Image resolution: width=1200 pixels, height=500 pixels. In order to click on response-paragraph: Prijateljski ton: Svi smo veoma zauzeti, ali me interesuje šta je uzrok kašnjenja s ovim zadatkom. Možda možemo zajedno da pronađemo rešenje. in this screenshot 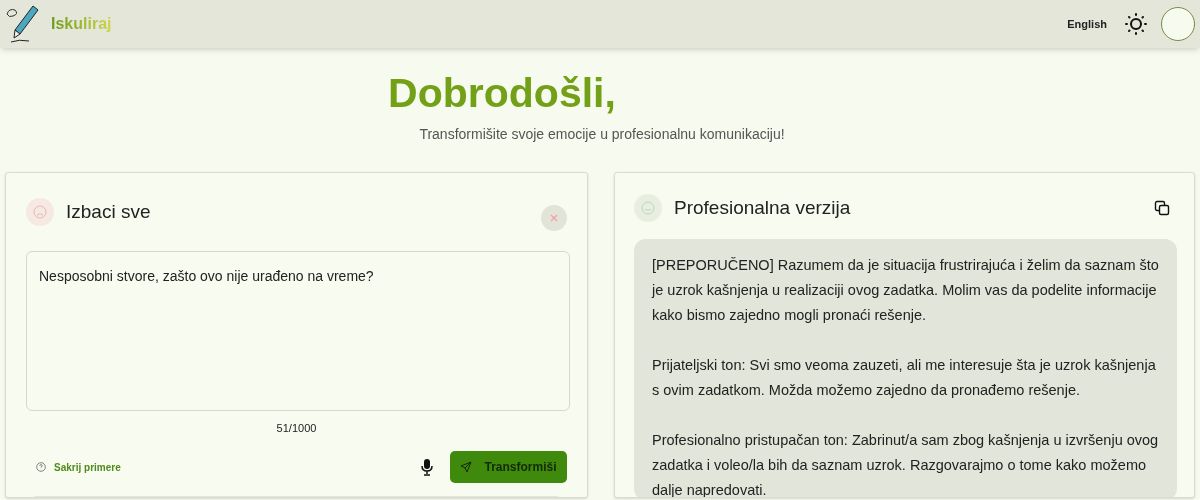, I will do `click(904, 377)`.